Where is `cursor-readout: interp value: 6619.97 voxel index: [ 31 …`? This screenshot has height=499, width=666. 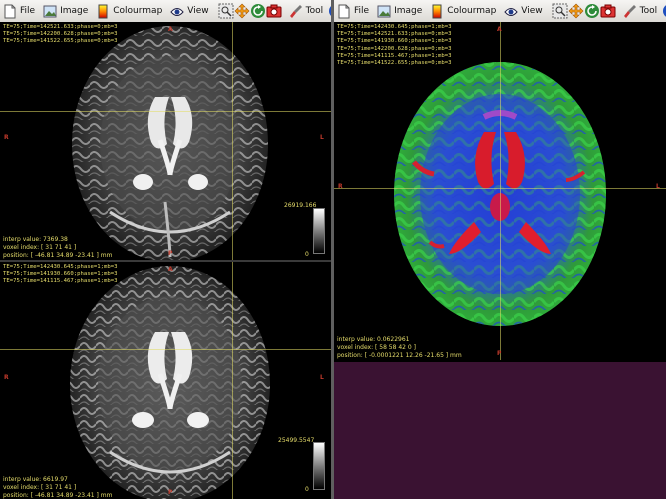 cursor-readout: interp value: 6619.97 voxel index: [ 31 … is located at coordinates (58, 487).